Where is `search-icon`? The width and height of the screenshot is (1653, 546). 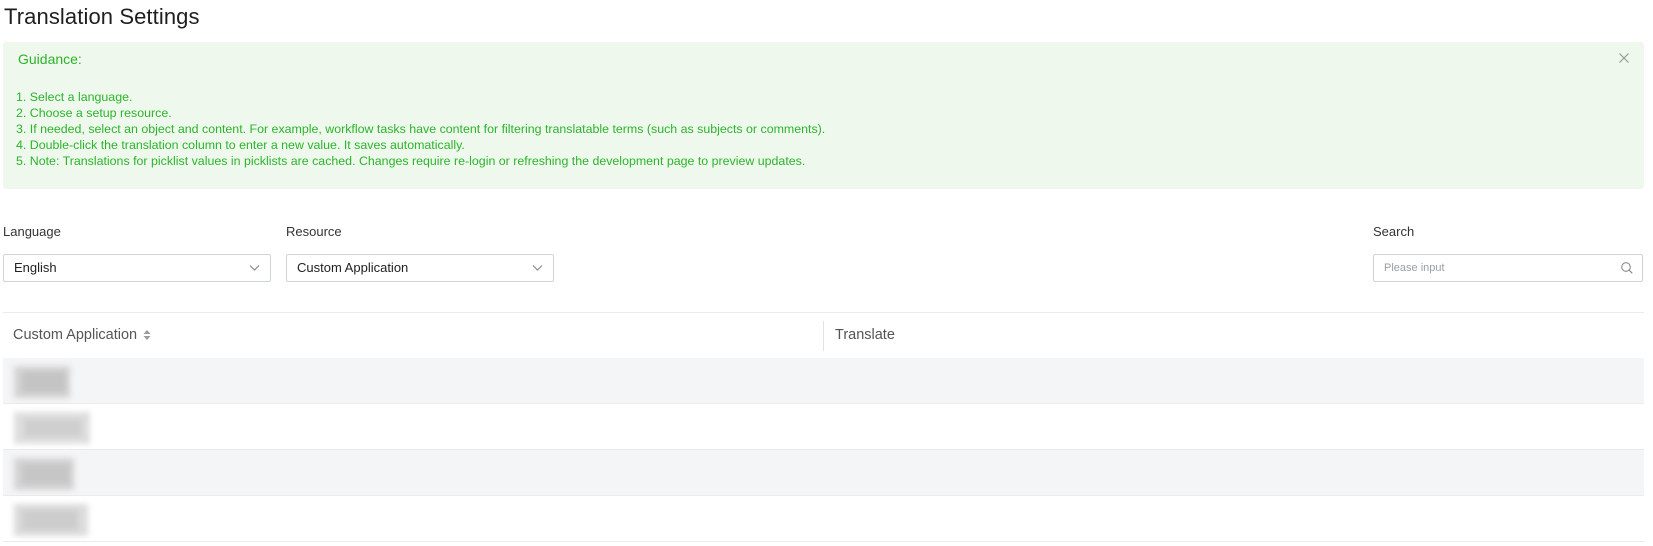 search-icon is located at coordinates (1627, 268).